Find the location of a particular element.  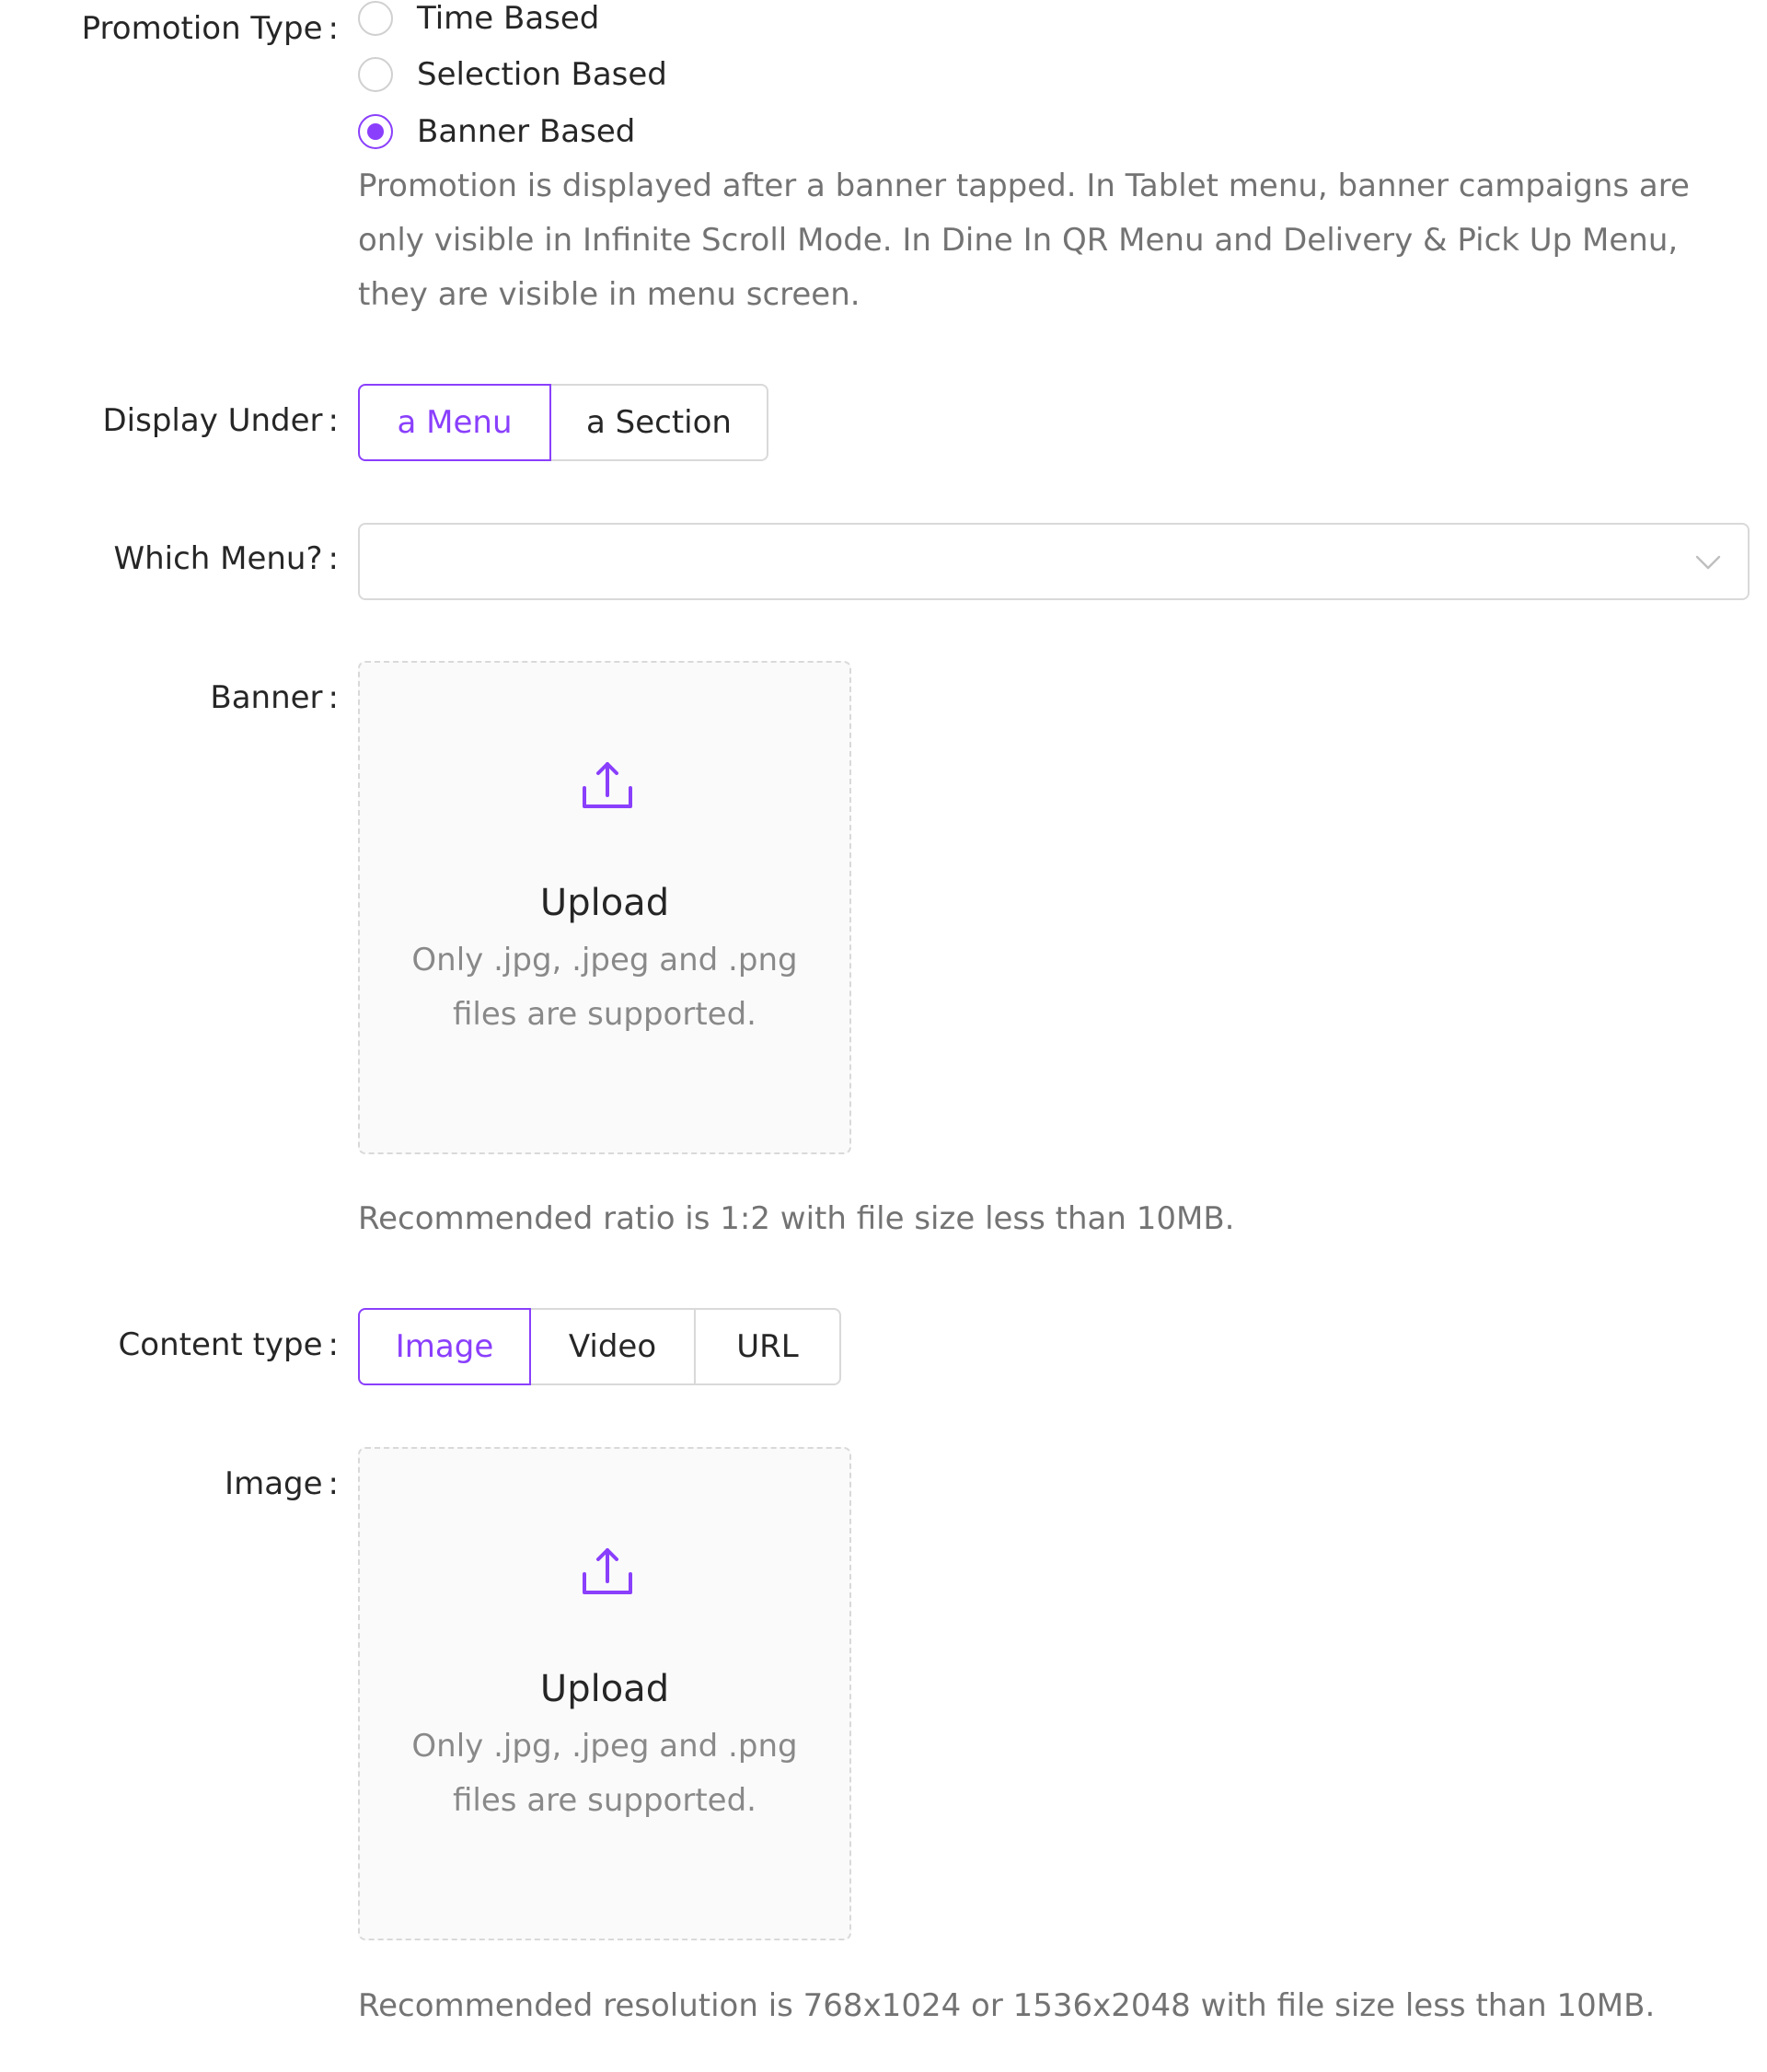

promotion-type-label: Promotion Type: is located at coordinates (210, 28).